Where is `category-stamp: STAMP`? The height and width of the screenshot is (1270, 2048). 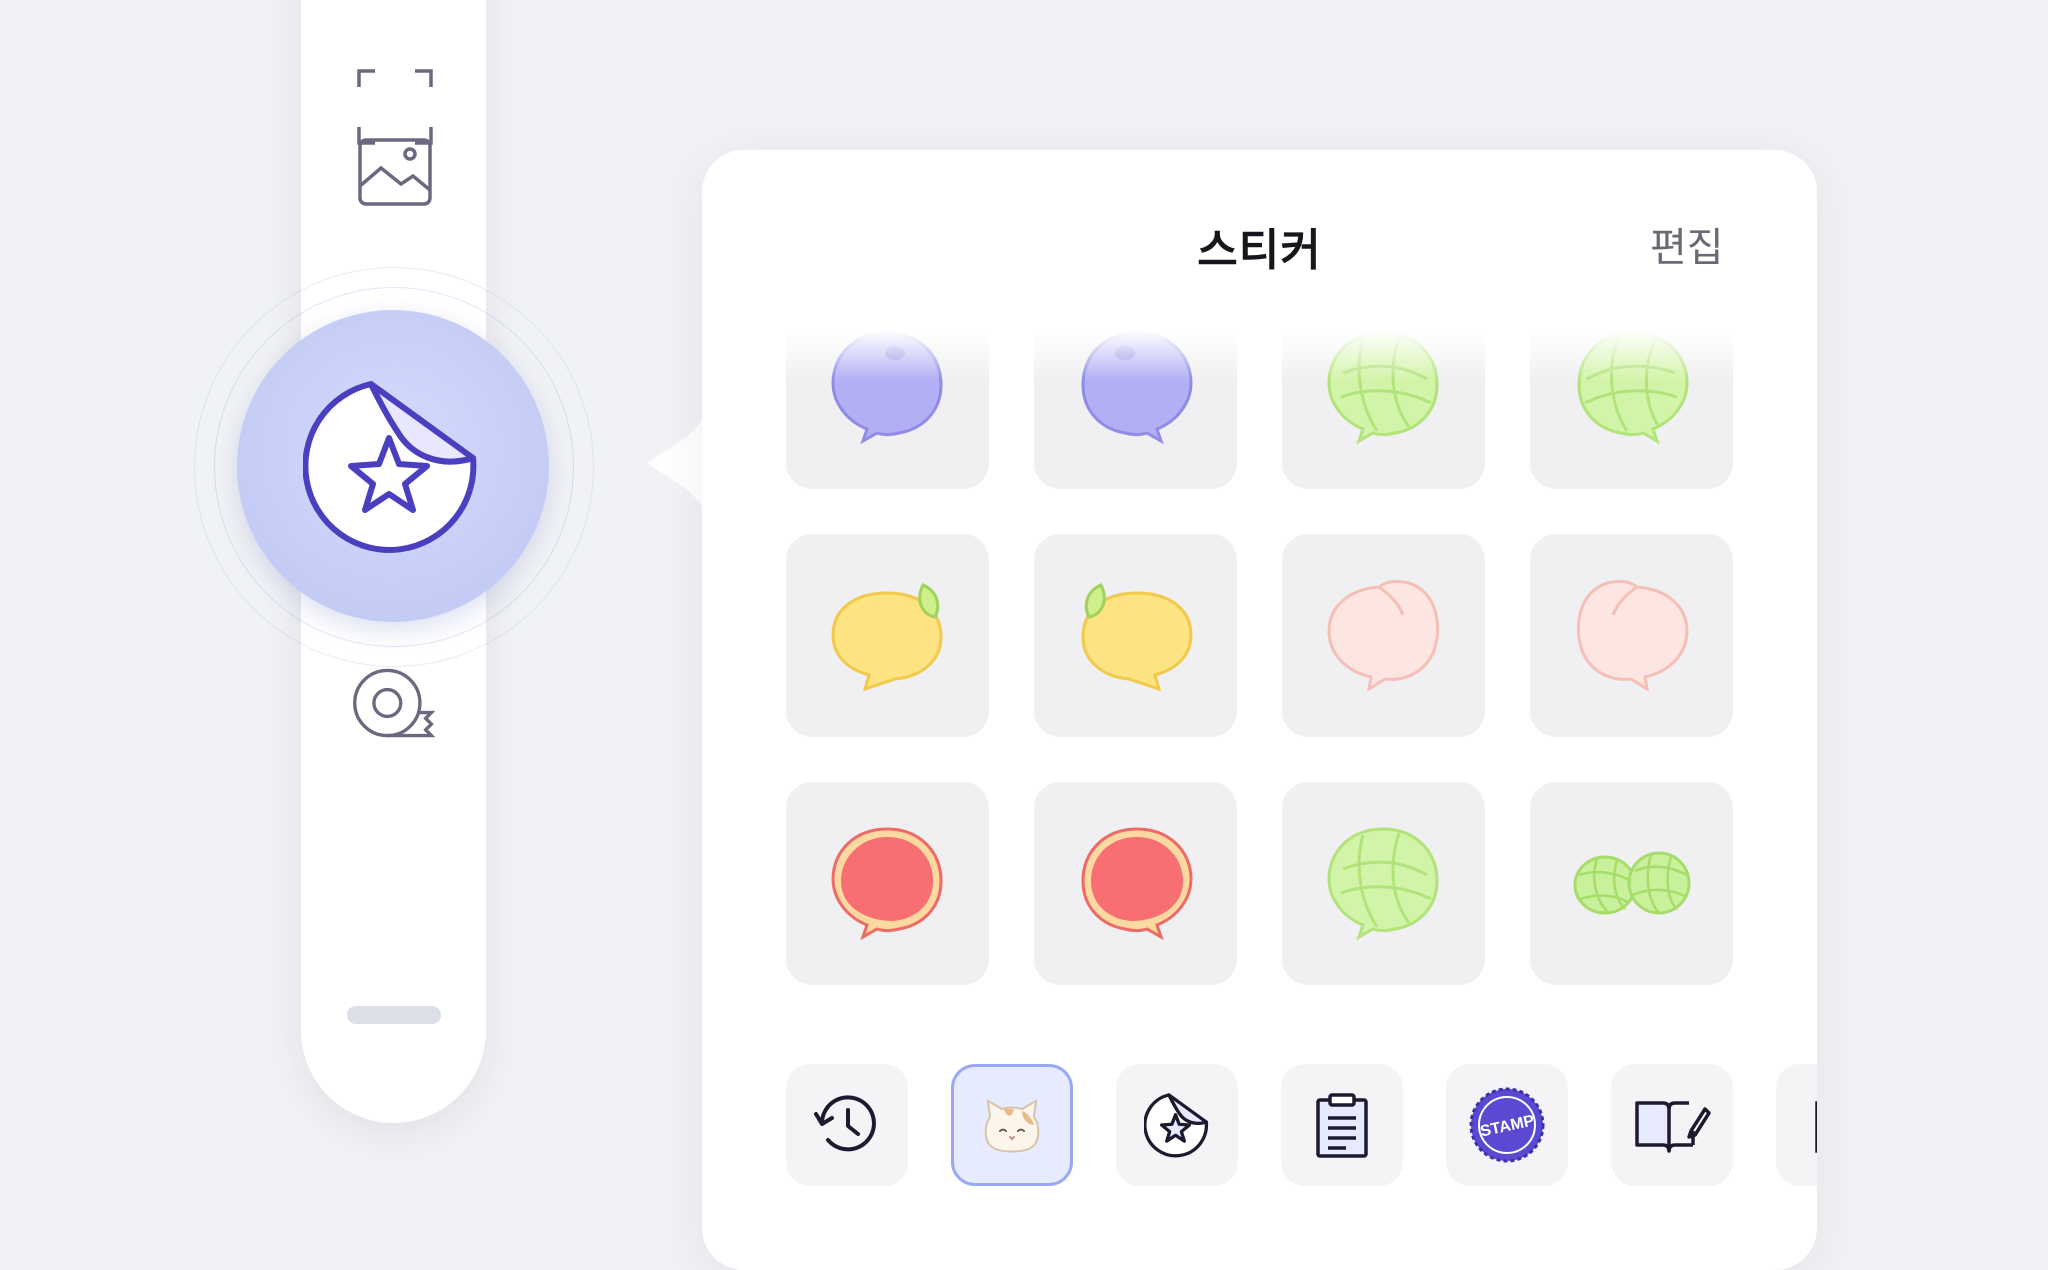
category-stamp: STAMP is located at coordinates (1507, 1125).